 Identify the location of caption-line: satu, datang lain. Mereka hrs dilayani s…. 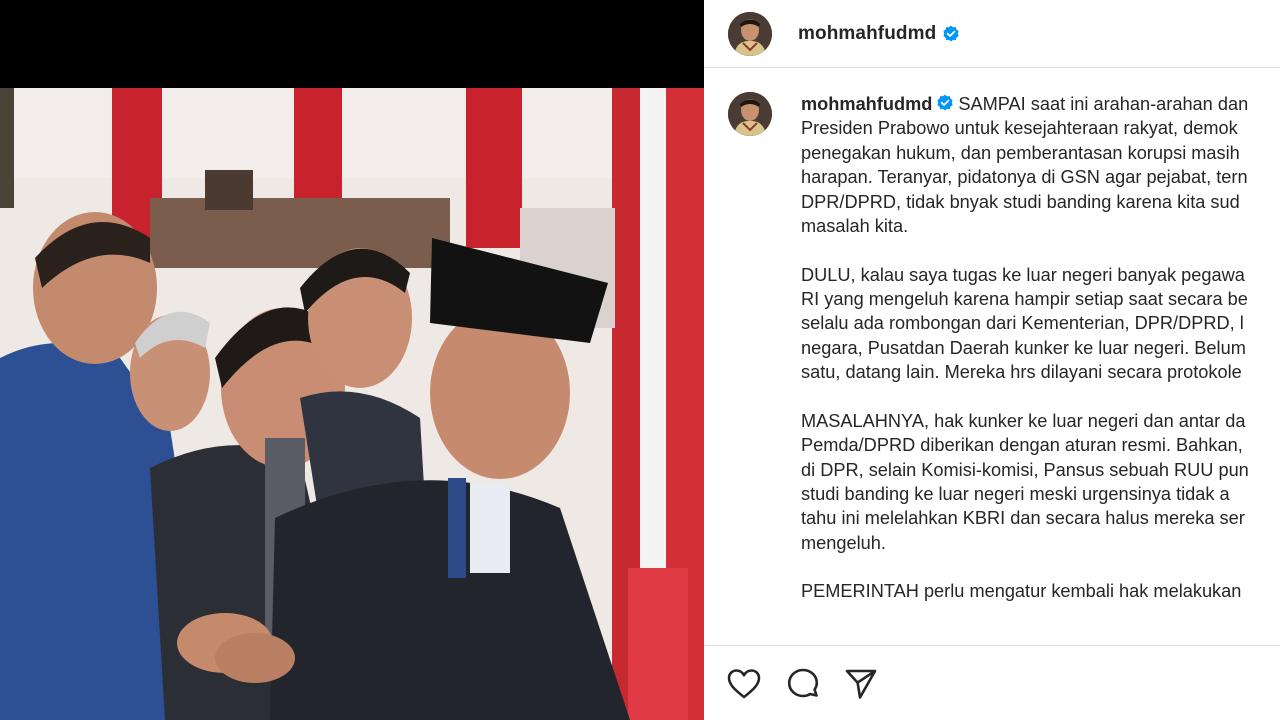
(1021, 372).